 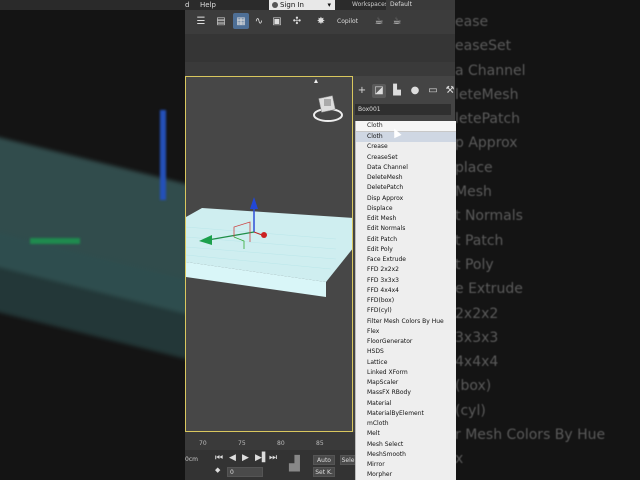 I want to click on frame-field: 0, so click(x=245, y=472).